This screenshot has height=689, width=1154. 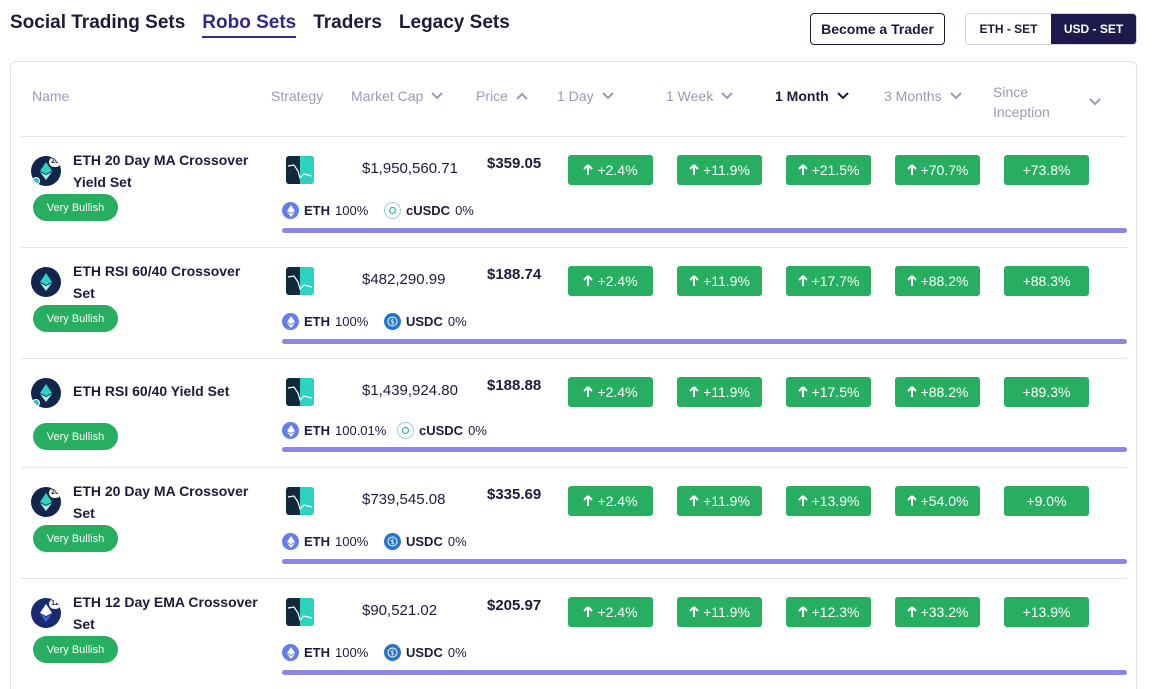 What do you see at coordinates (168, 391) in the screenshot?
I see `set-name: ETH RSI 60/40 Yield Set` at bounding box center [168, 391].